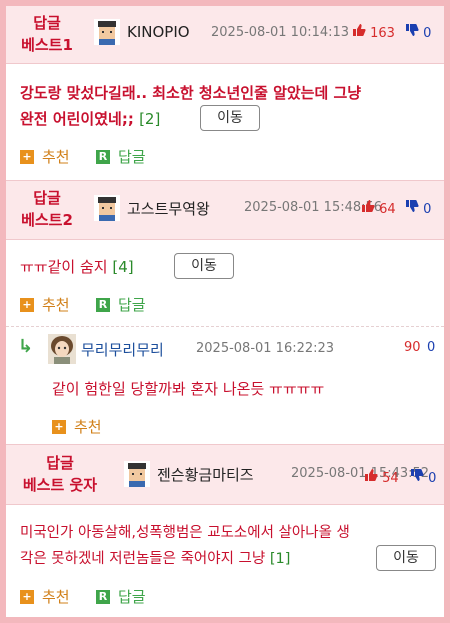 The height and width of the screenshot is (623, 450). I want to click on best3-move-button: 이동, so click(406, 558).